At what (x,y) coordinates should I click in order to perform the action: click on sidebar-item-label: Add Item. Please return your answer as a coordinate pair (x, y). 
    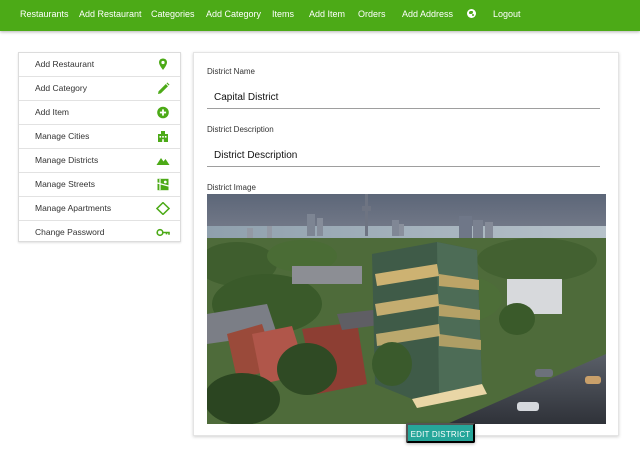
    Looking at the image, I should click on (52, 112).